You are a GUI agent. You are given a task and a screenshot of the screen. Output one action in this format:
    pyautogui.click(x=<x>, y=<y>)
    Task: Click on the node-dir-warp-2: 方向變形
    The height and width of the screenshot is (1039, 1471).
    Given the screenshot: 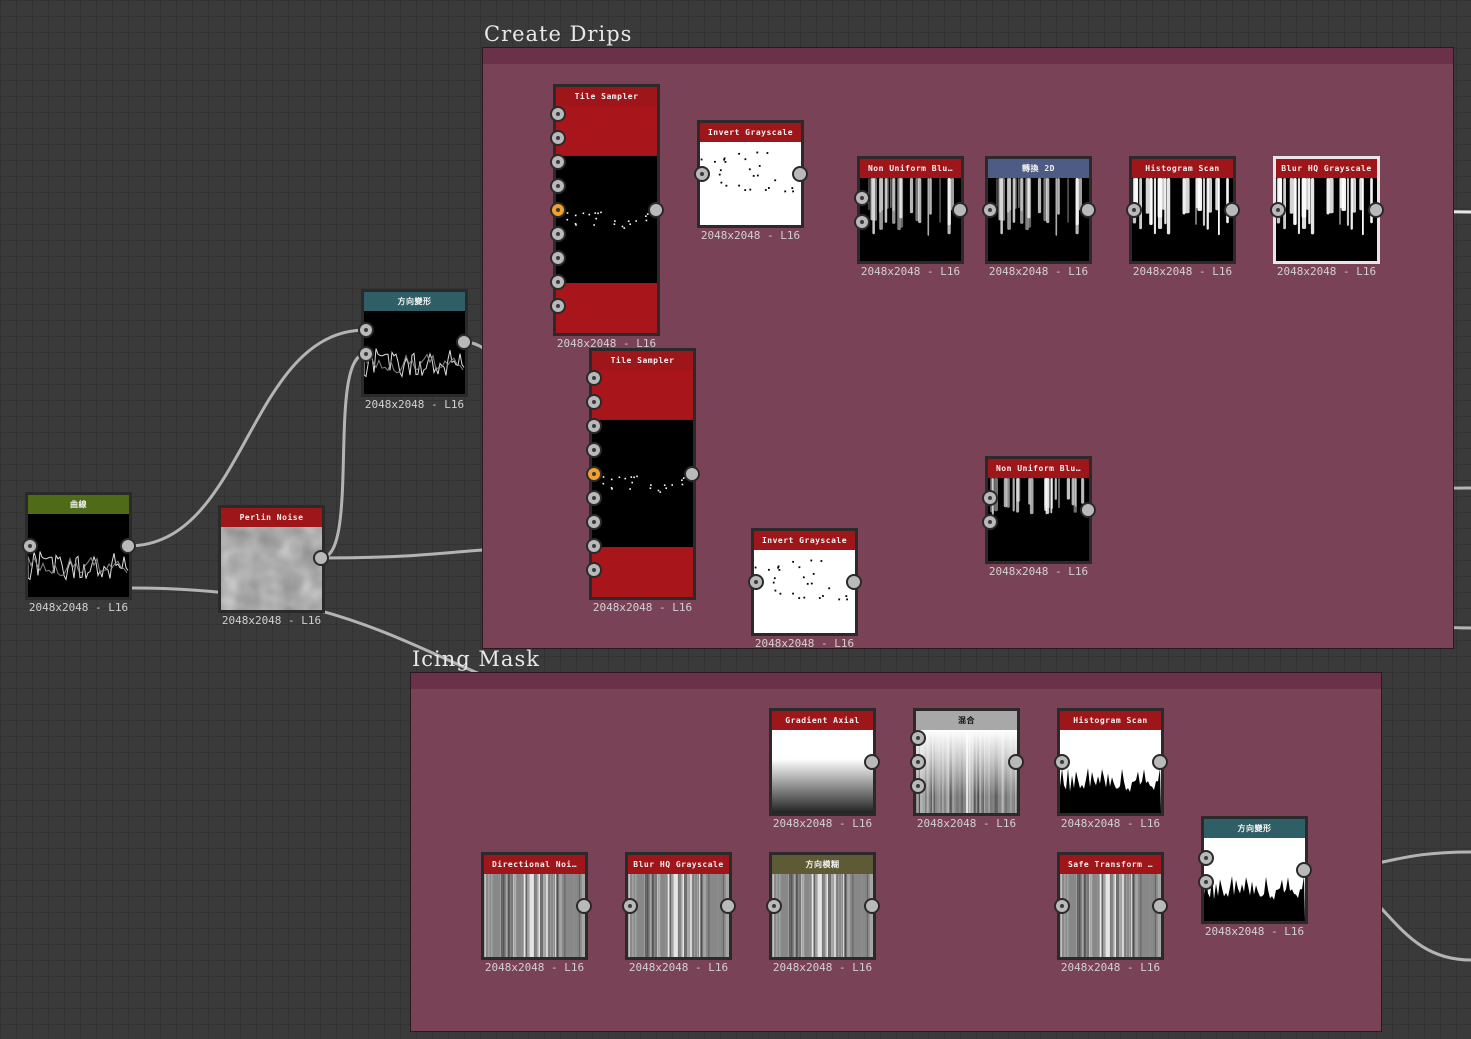 What is the action you would take?
    pyautogui.click(x=1254, y=870)
    